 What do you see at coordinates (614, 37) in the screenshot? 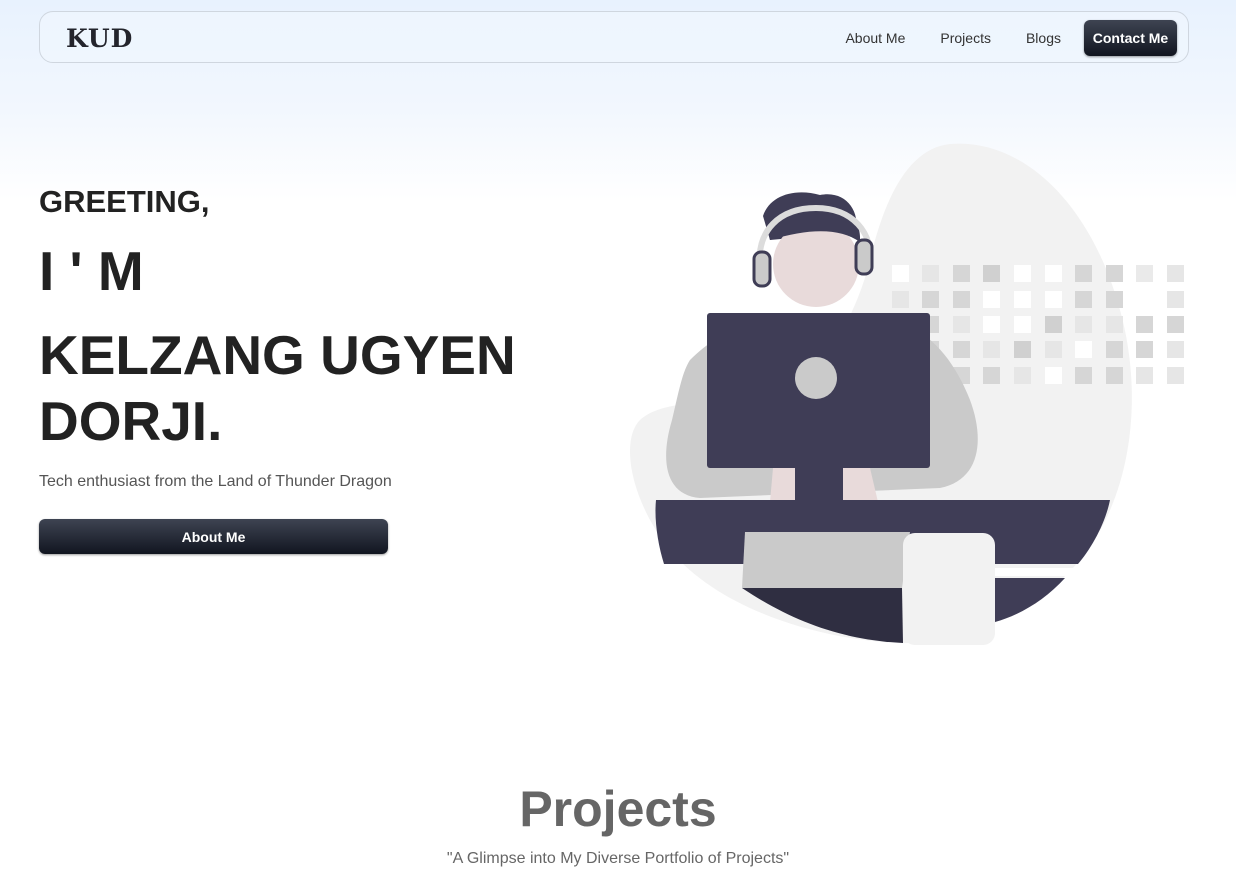
I see `navbar: KUD About Me Projects Blogs Contact Me` at bounding box center [614, 37].